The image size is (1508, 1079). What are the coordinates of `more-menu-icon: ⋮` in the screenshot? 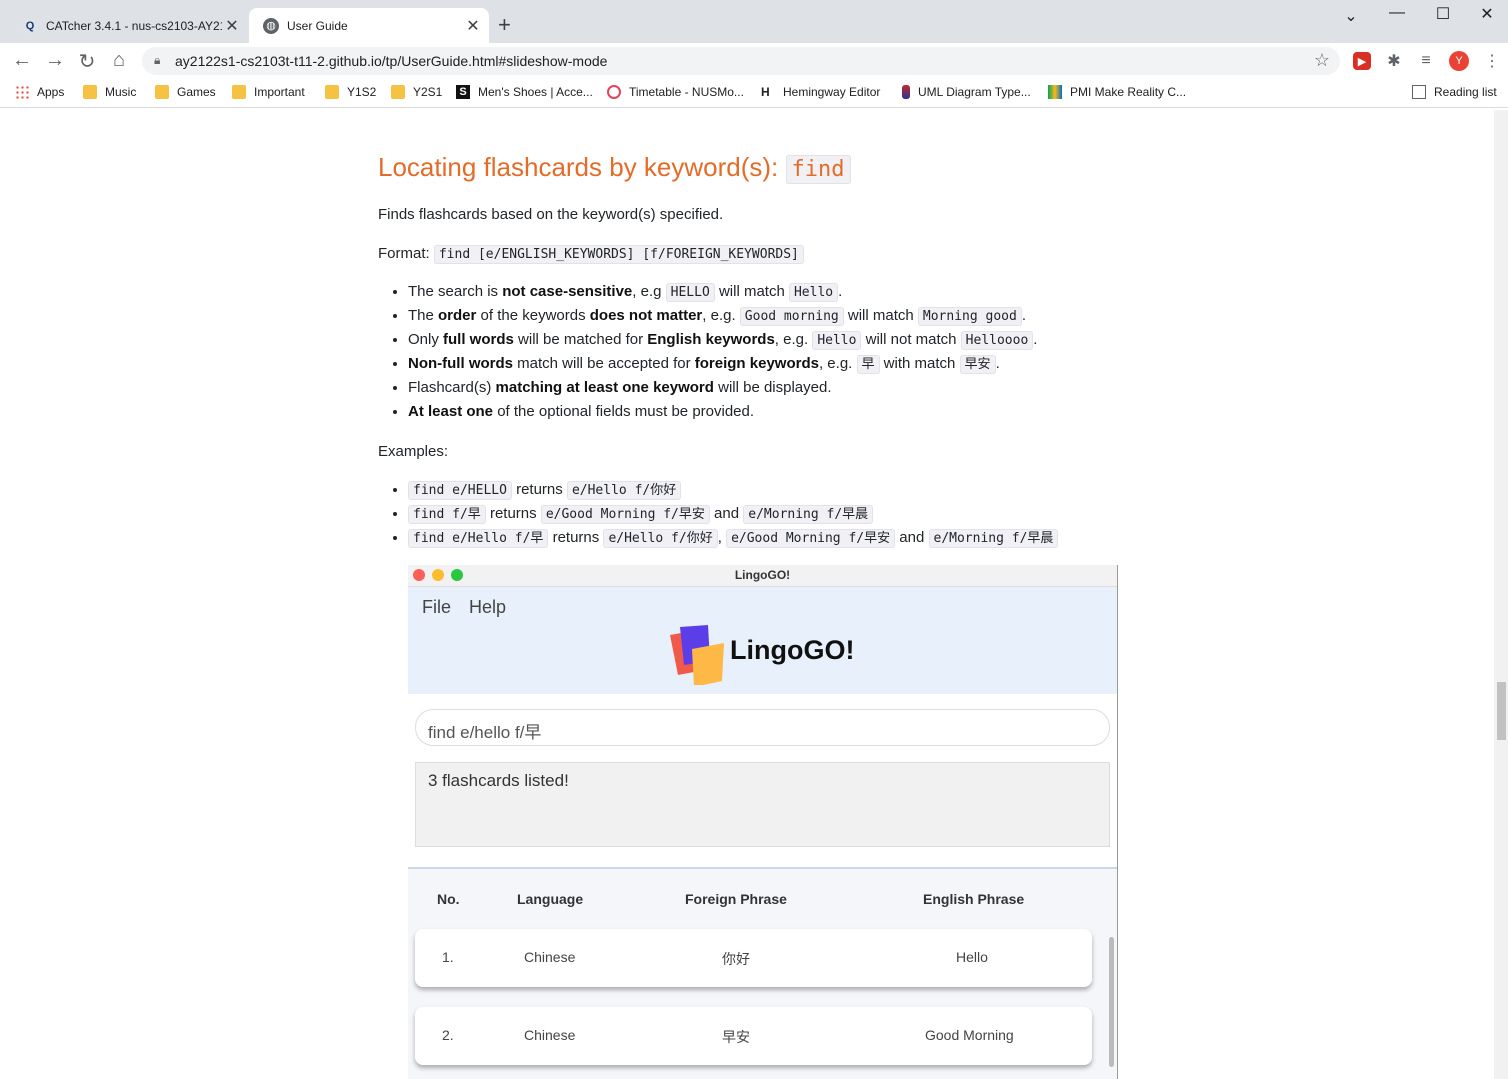 It's located at (1492, 61).